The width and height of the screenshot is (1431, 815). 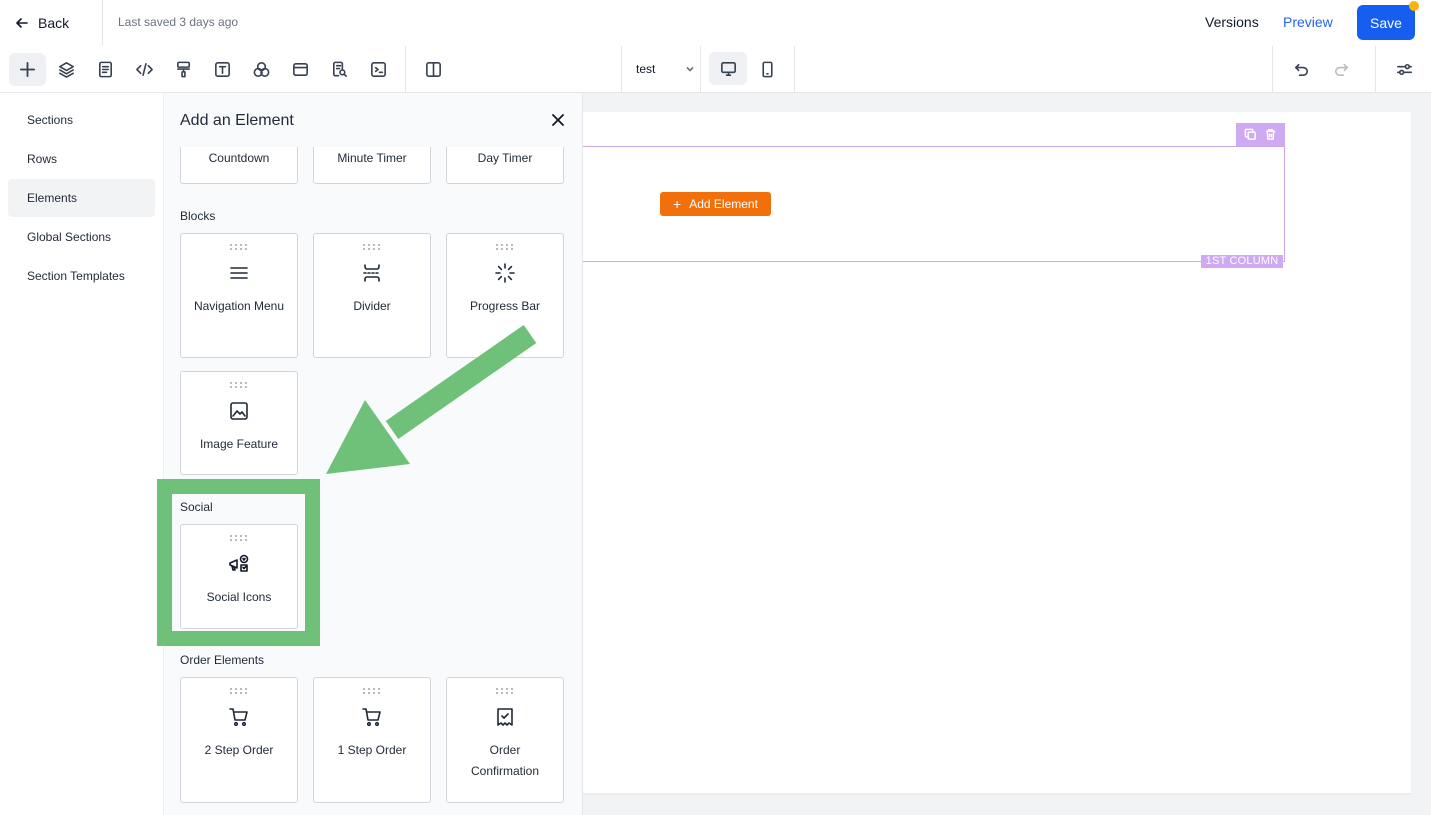 What do you see at coordinates (54, 23) in the screenshot?
I see `back-label: Back` at bounding box center [54, 23].